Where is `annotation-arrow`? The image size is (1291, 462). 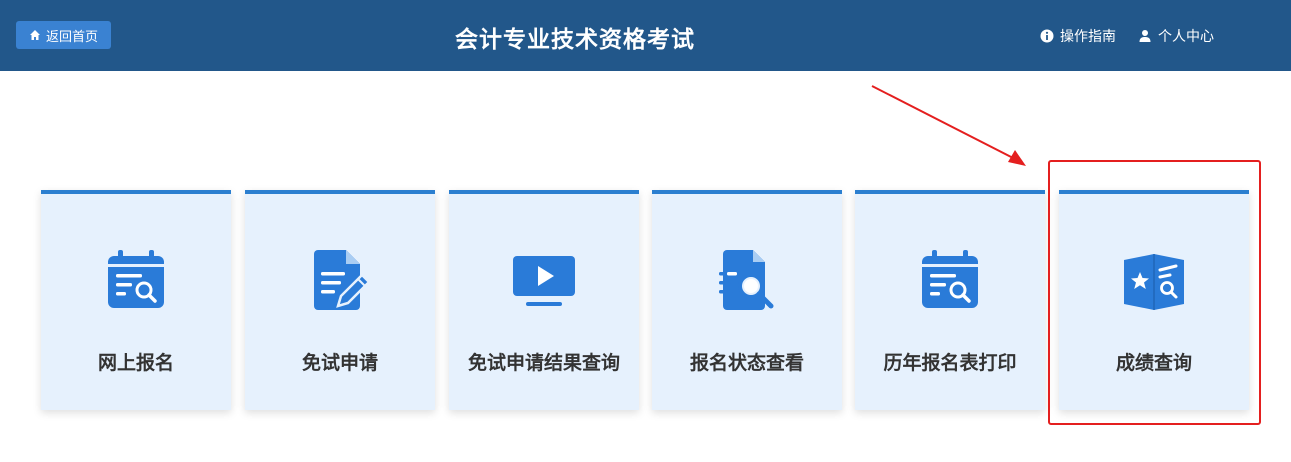 annotation-arrow is located at coordinates (948, 125).